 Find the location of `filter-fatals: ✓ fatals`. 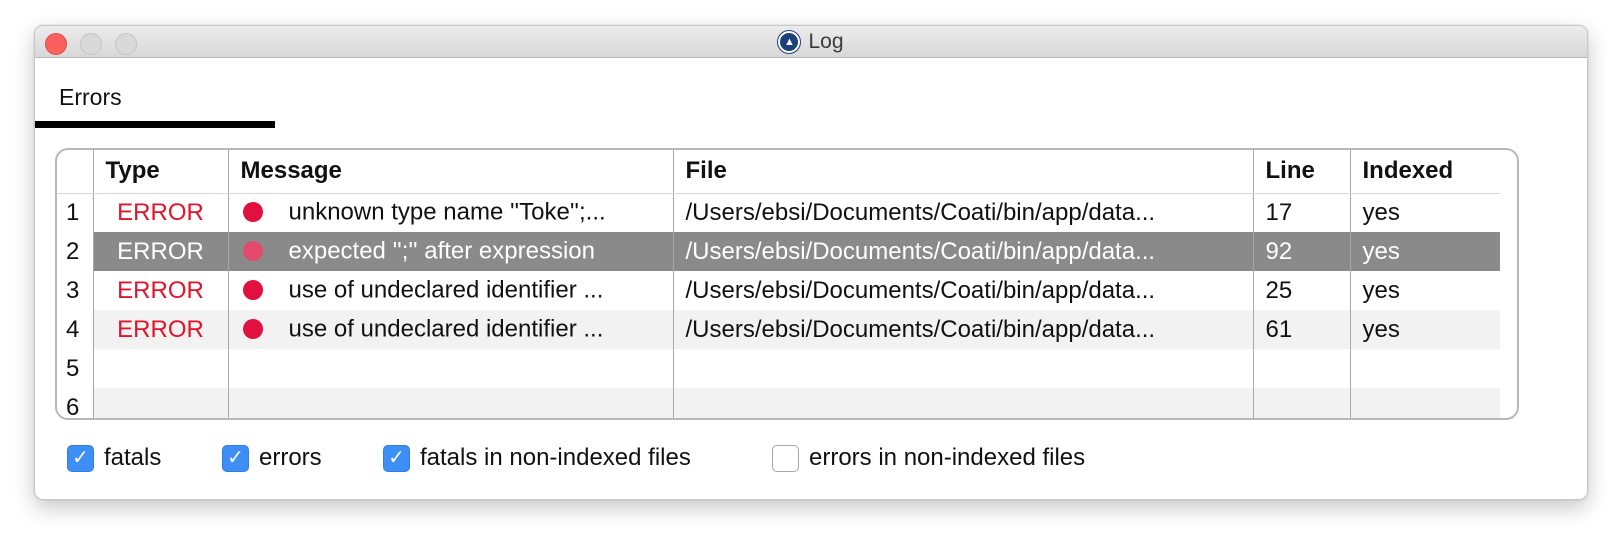

filter-fatals: ✓ fatals is located at coordinates (114, 458).